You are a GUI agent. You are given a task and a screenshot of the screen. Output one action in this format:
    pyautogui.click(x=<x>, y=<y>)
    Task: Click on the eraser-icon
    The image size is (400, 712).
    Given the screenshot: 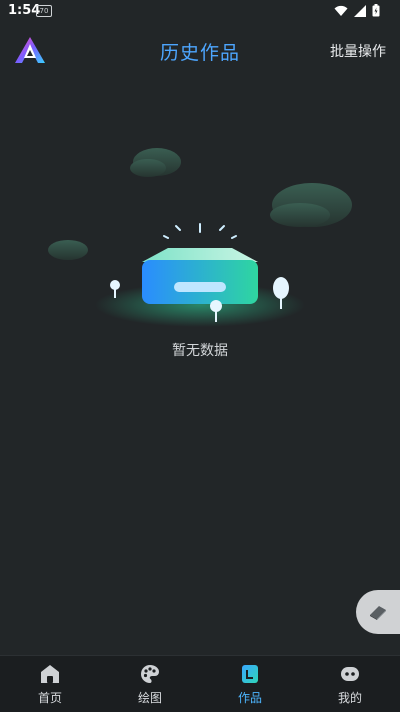 What is the action you would take?
    pyautogui.click(x=378, y=613)
    